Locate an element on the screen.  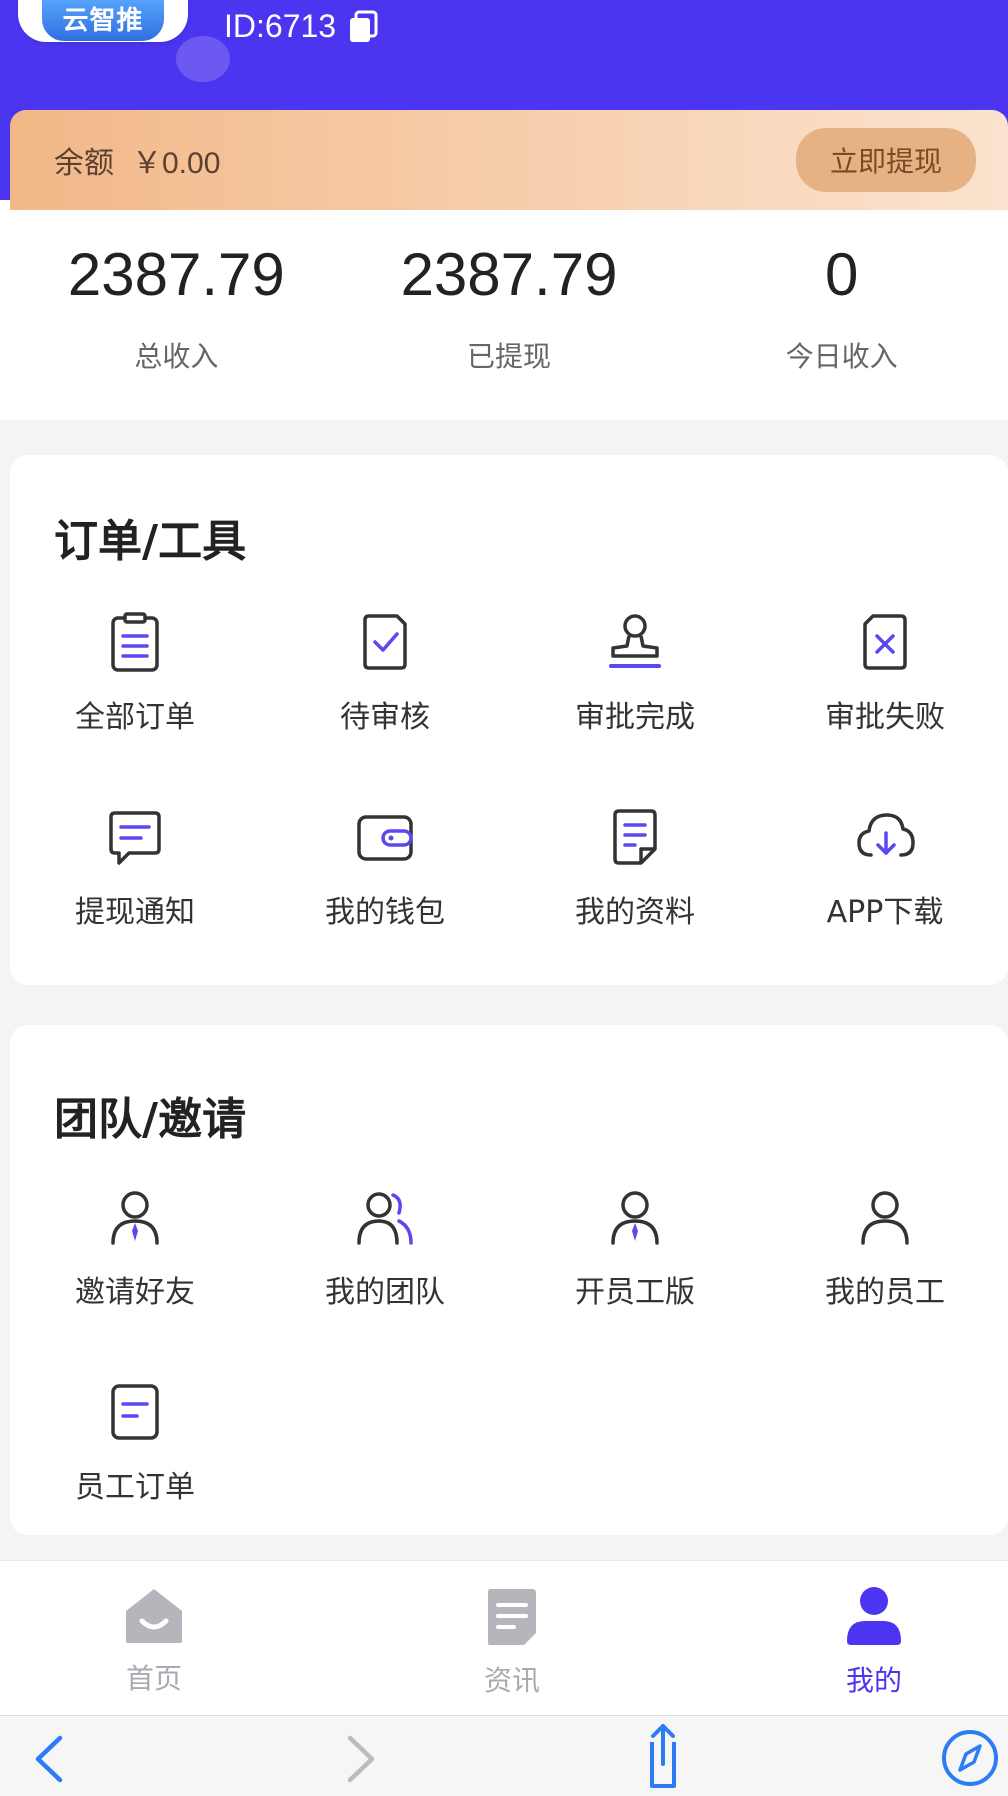
grid-label: 我的团队 is located at coordinates (385, 1292).